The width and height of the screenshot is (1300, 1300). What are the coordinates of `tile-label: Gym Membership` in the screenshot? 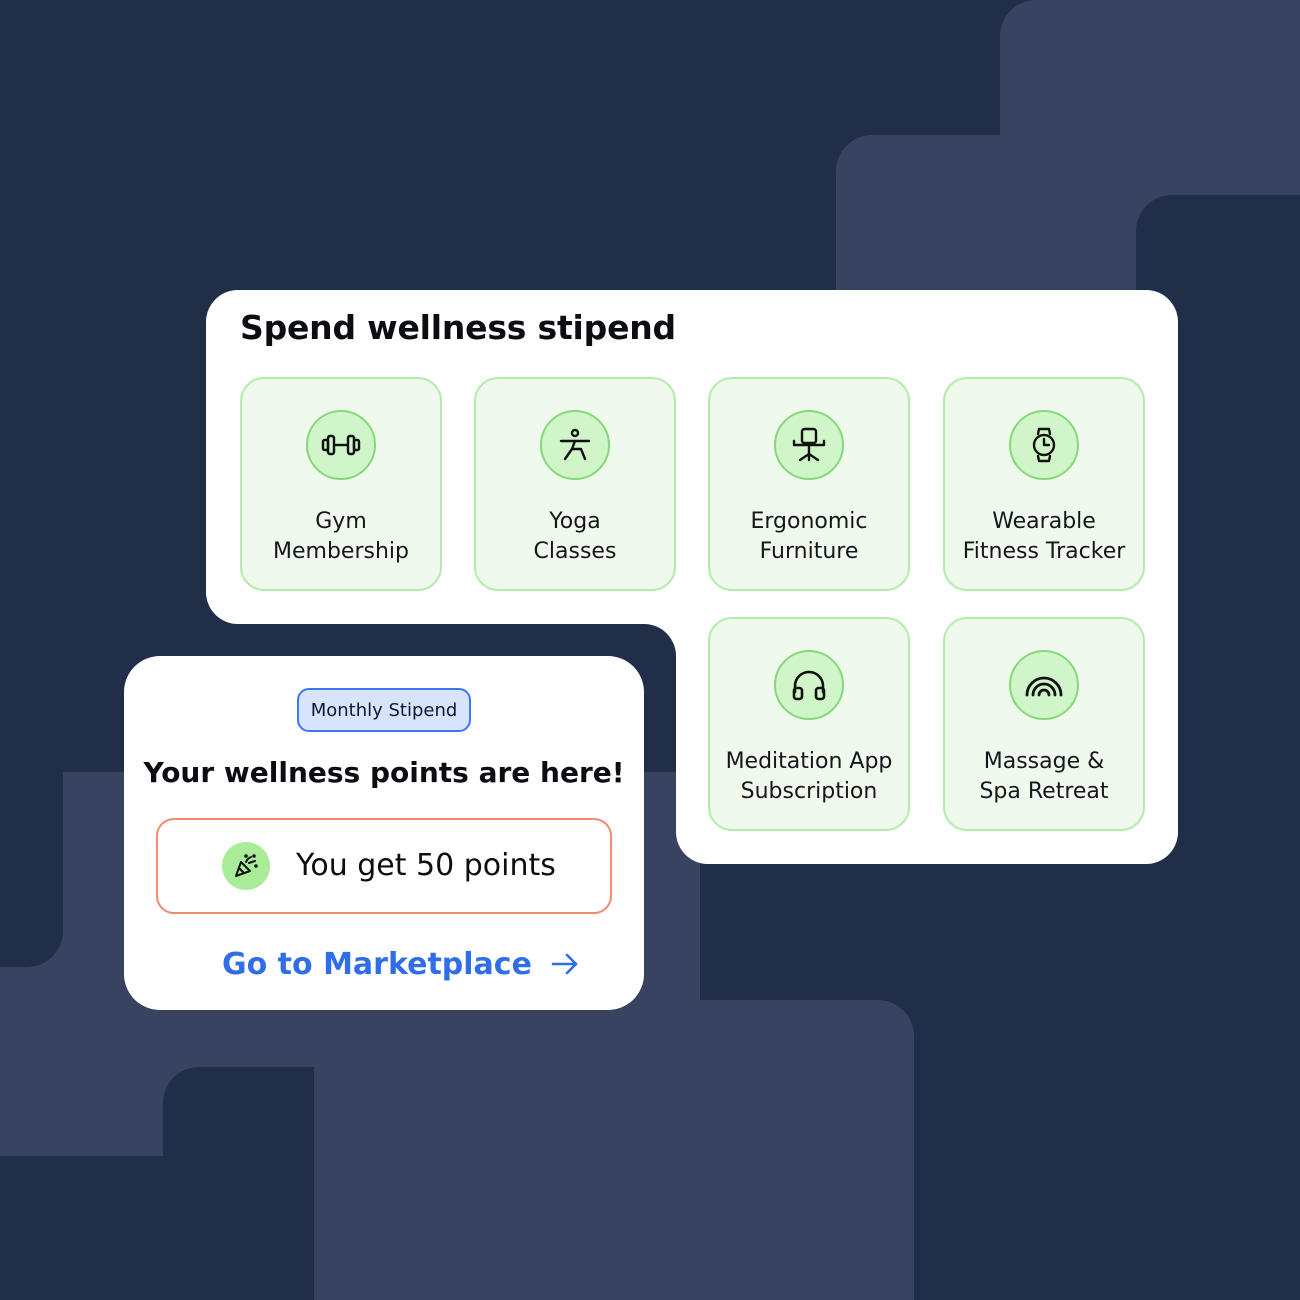 It's located at (341, 536).